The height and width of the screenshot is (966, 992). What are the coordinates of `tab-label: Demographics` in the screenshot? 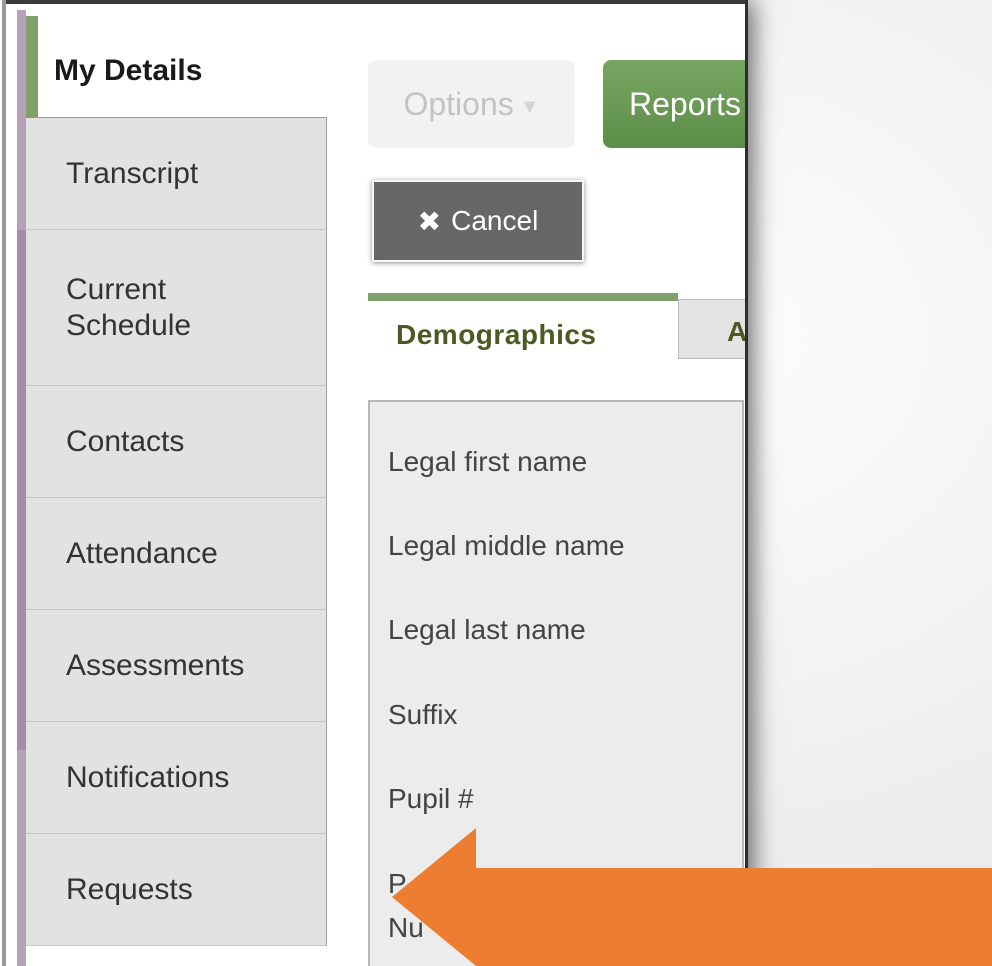 It's located at (496, 334).